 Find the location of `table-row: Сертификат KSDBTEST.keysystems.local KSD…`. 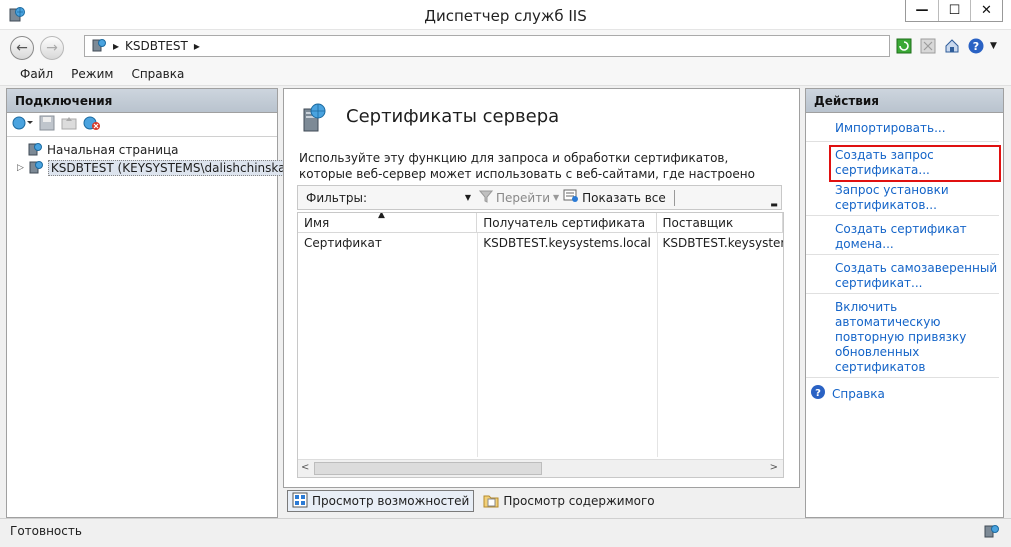

table-row: Сертификат KSDBTEST.keysystems.local KSD… is located at coordinates (540, 244).